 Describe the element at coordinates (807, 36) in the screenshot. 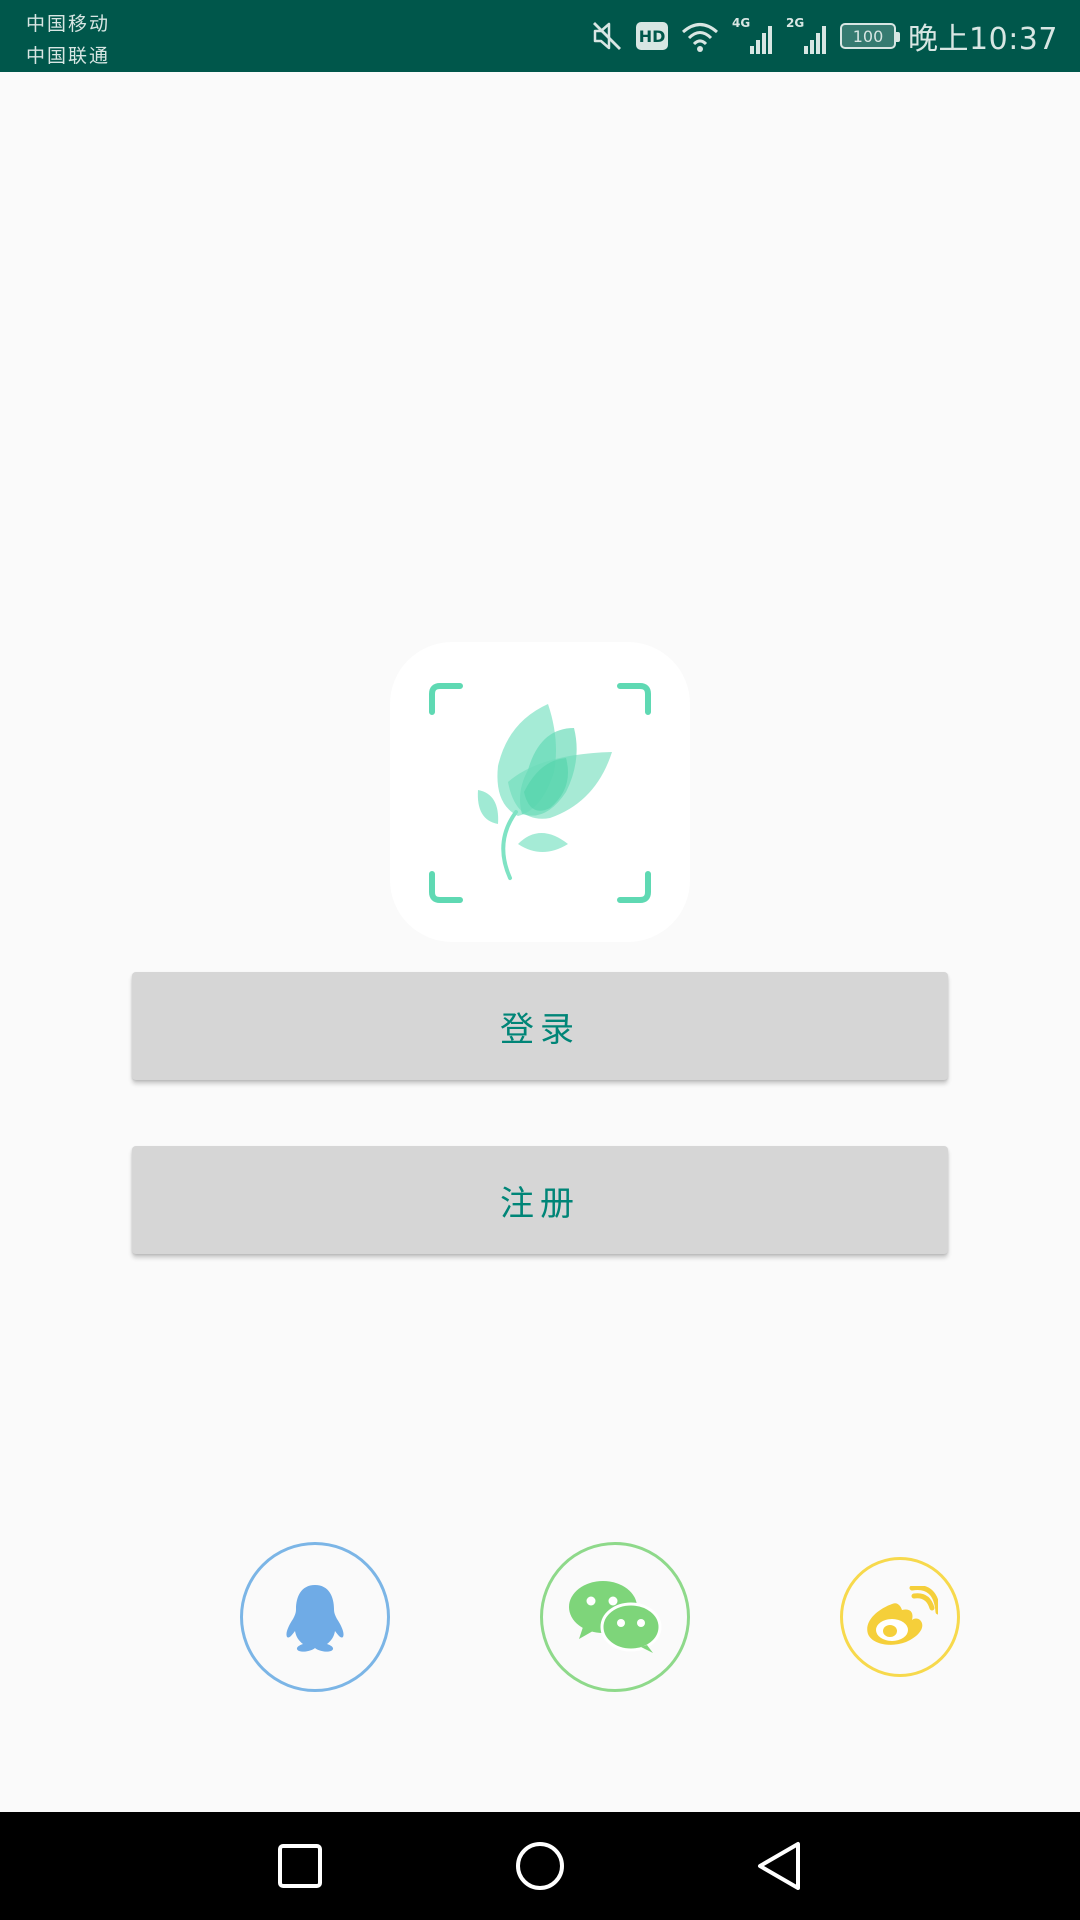

I see `signal-2g-icon: 2G` at that location.